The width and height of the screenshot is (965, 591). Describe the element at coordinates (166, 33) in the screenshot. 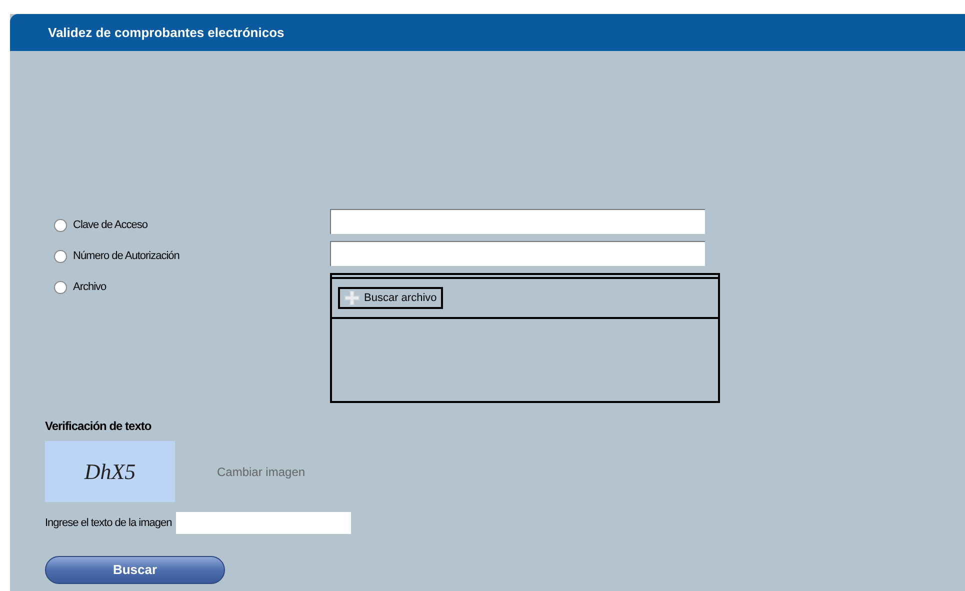

I see `page-title: Validez de comprobantes electrónicos` at that location.